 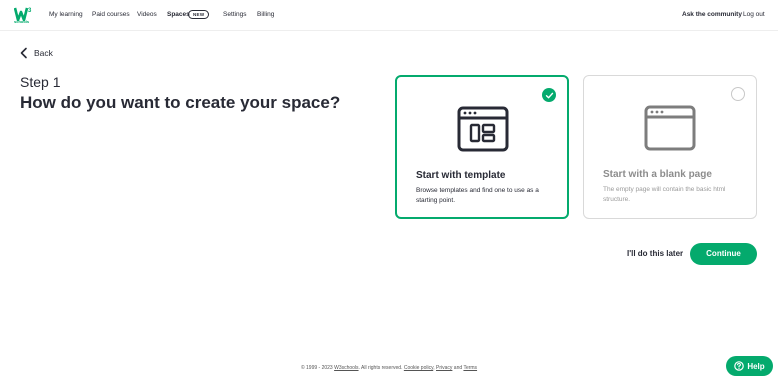 What do you see at coordinates (458, 368) in the screenshot?
I see `footer-and: and` at bounding box center [458, 368].